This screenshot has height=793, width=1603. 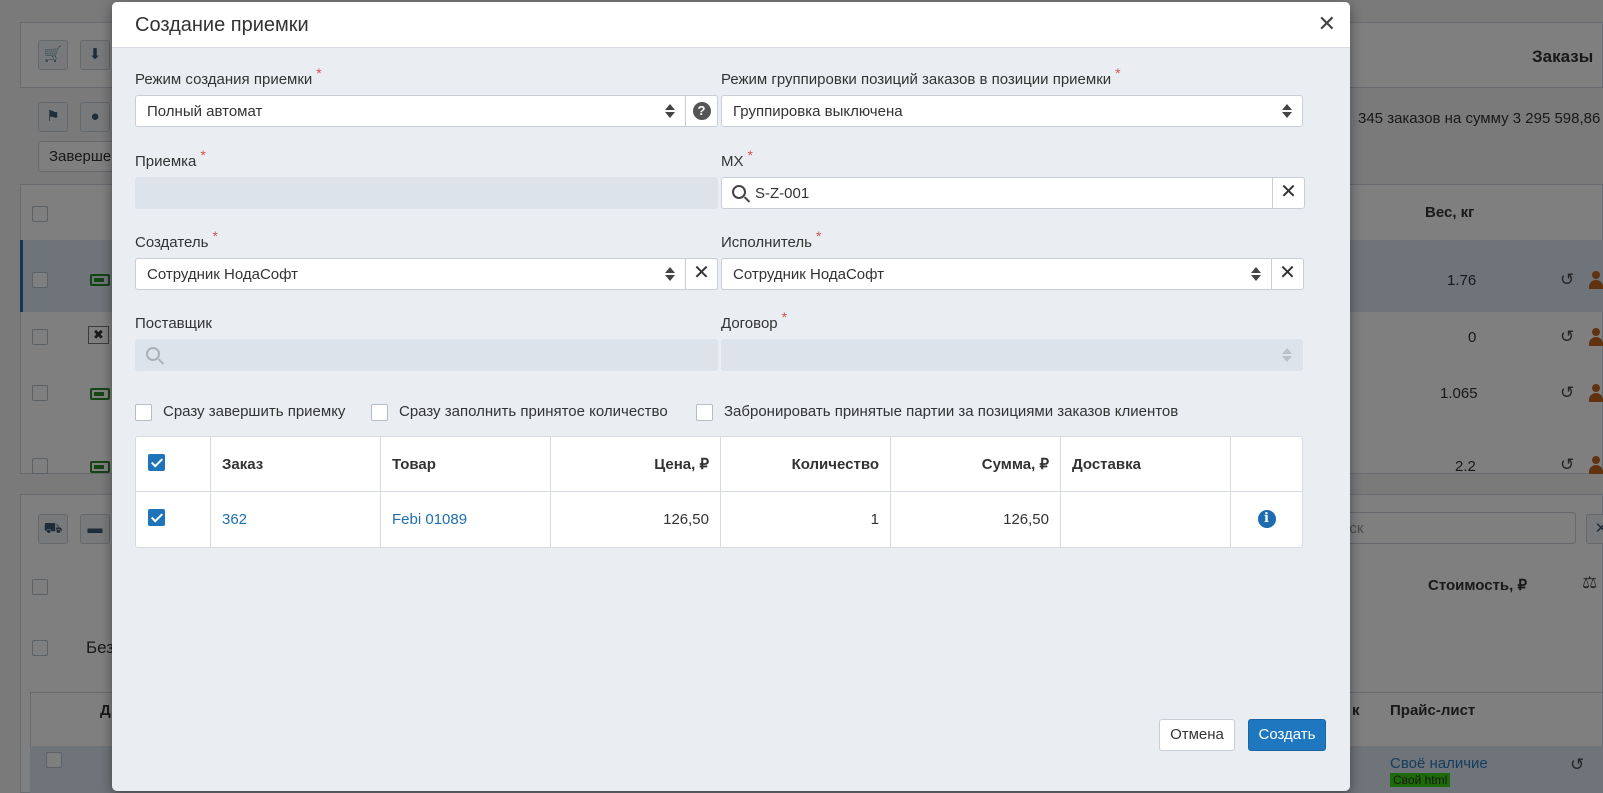 I want to click on product-cell: Febi 01089, so click(x=466, y=519).